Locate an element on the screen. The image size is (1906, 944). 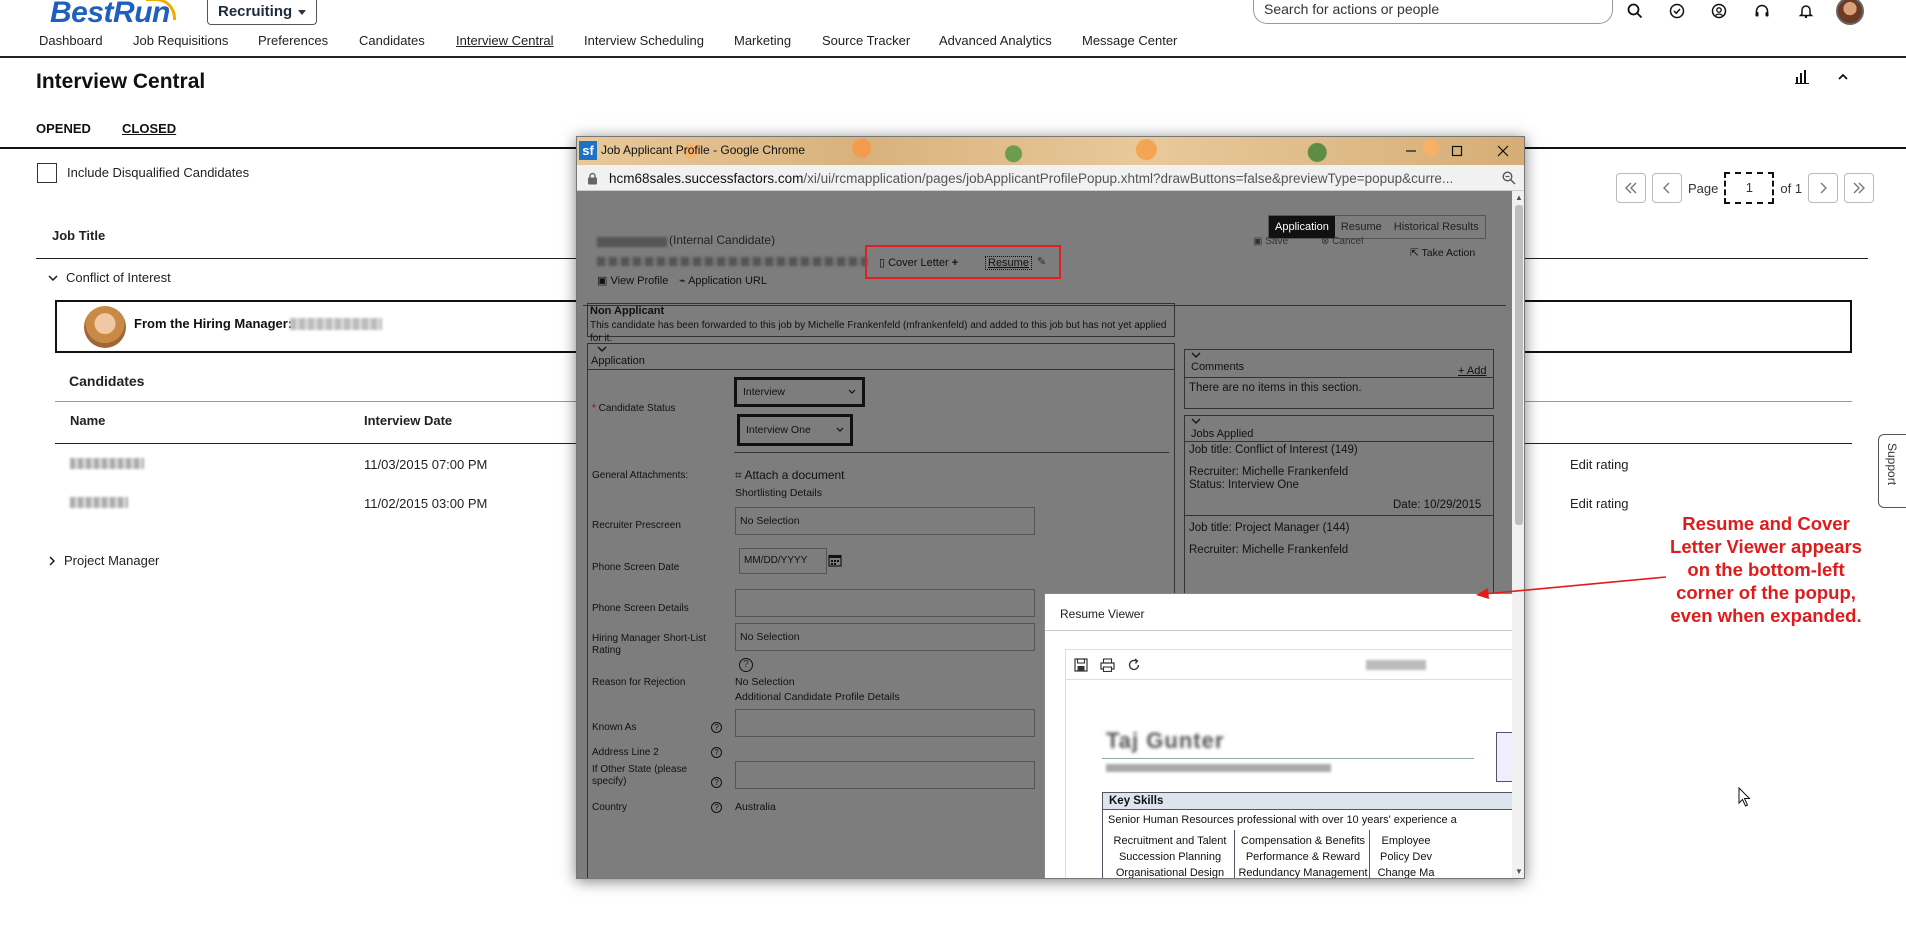
phone-screen-details-input is located at coordinates (885, 603).